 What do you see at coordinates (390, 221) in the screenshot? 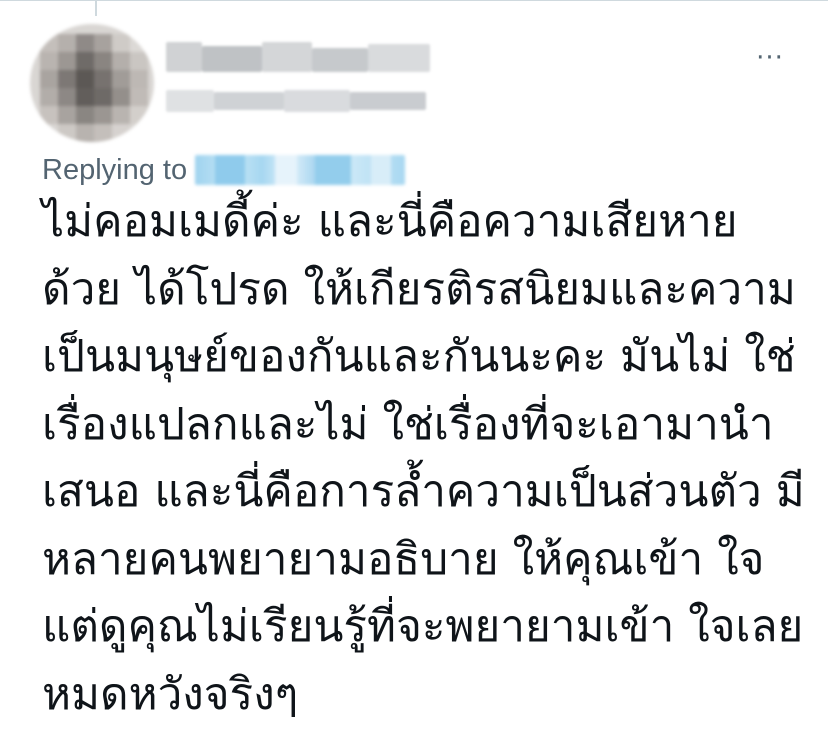
I see `tweet-text-line: ไม่คอมเมดี้ค่ะ และนี่คือความเสียหาย` at bounding box center [390, 221].